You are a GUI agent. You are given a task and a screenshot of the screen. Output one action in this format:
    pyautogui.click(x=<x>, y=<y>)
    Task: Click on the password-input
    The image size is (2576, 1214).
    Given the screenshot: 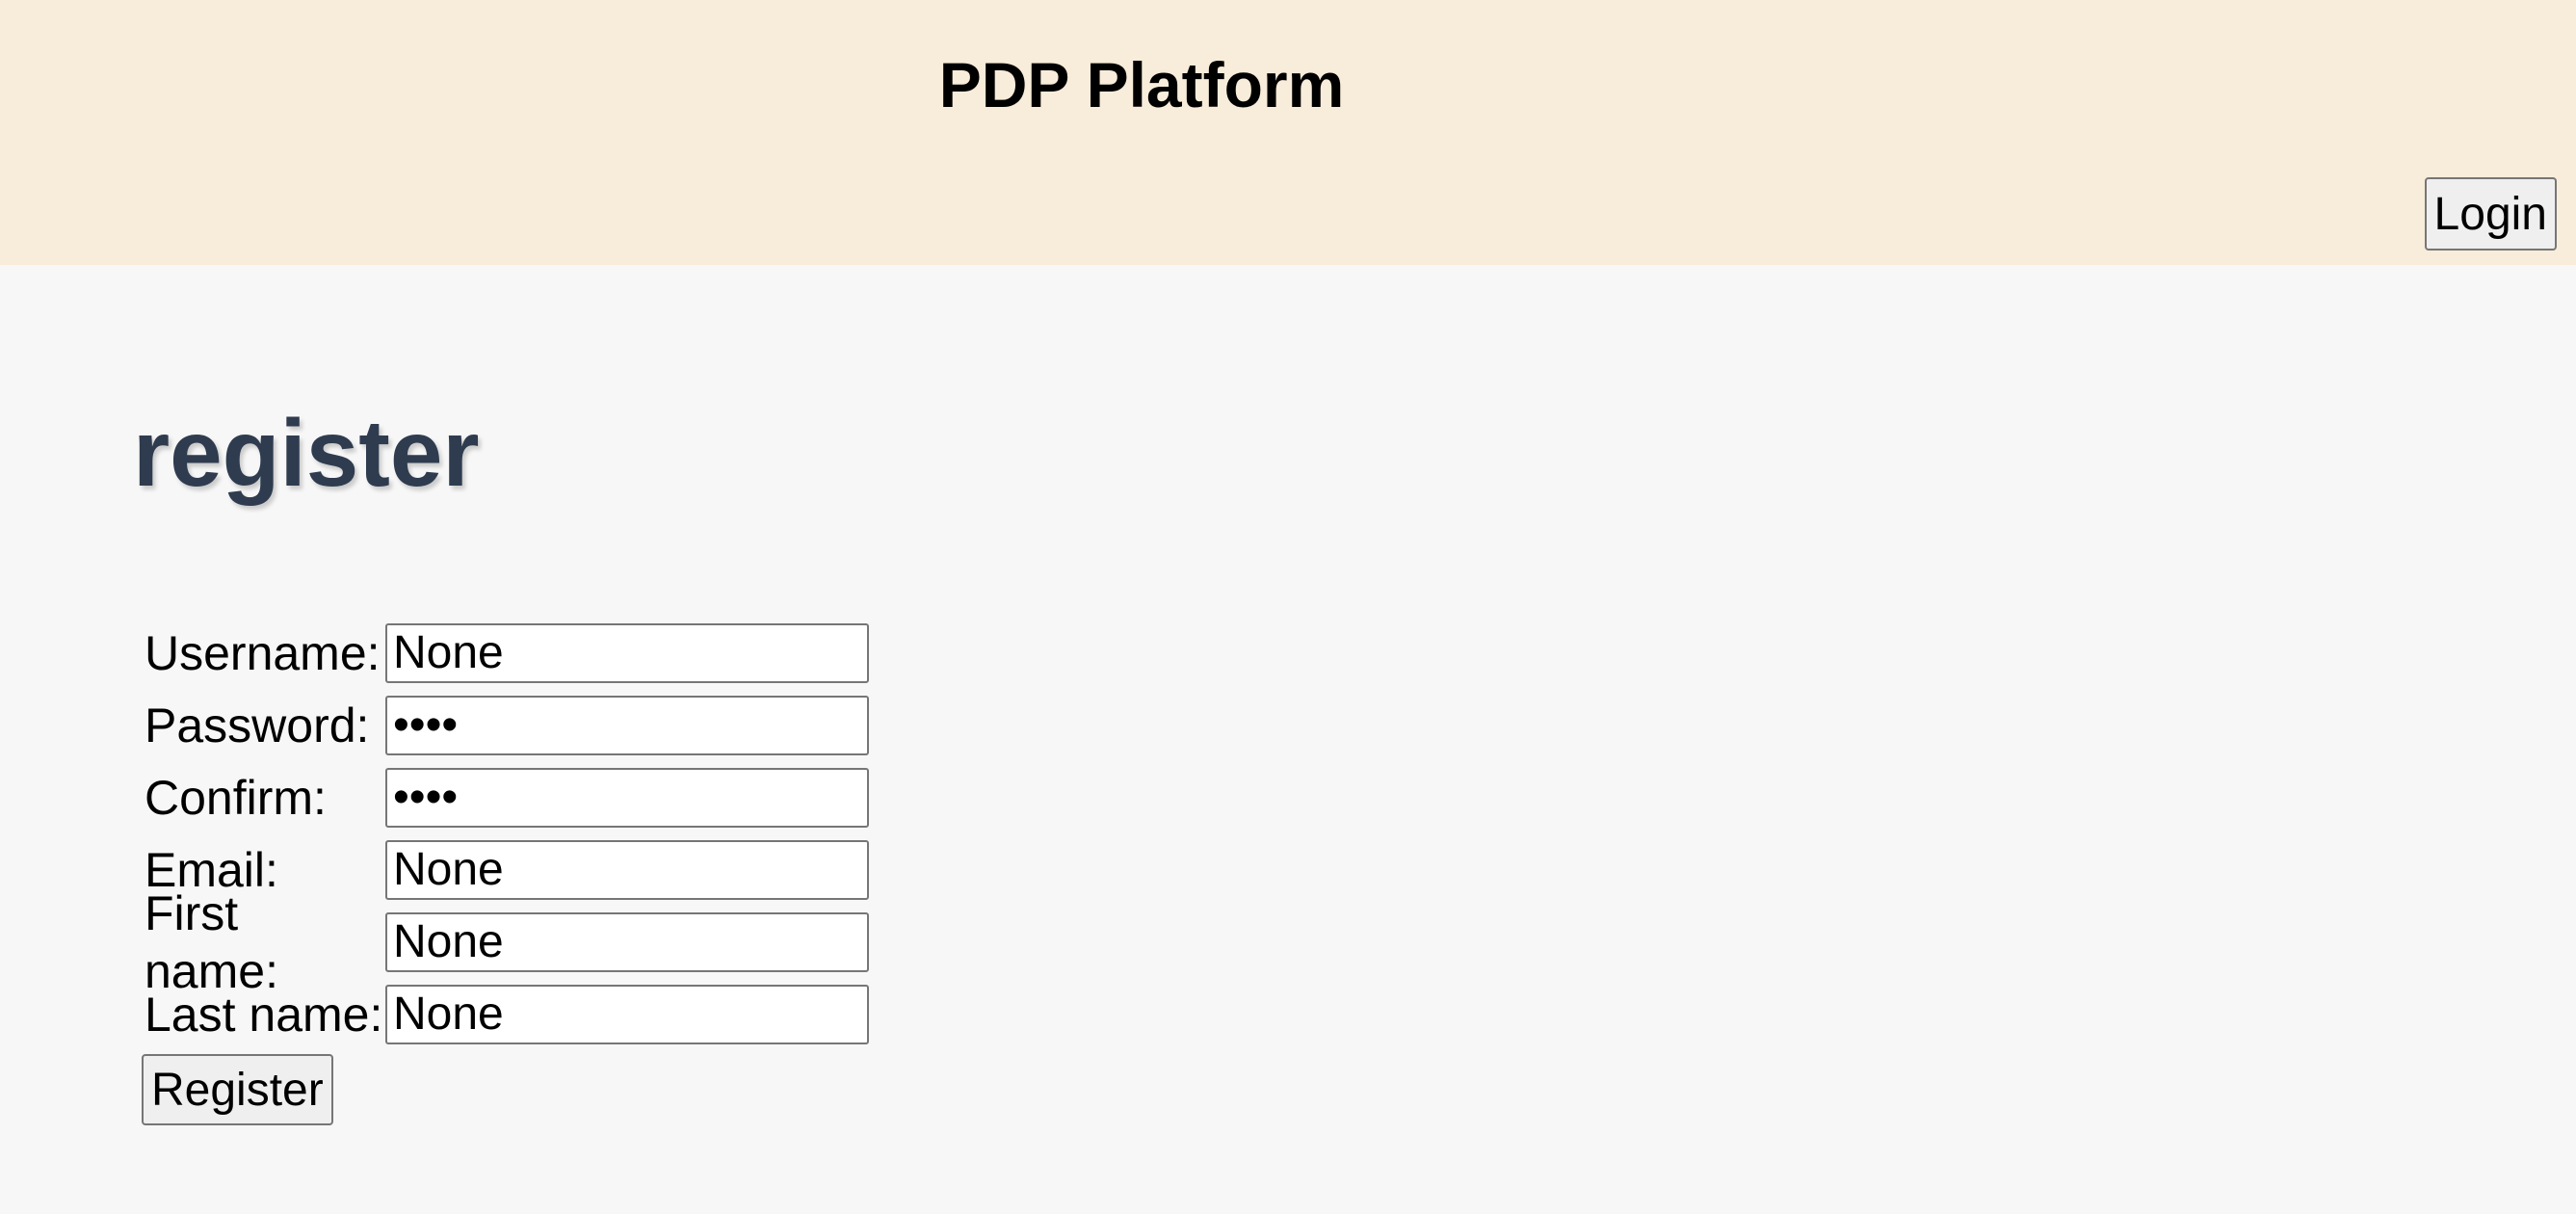 What is the action you would take?
    pyautogui.click(x=627, y=725)
    